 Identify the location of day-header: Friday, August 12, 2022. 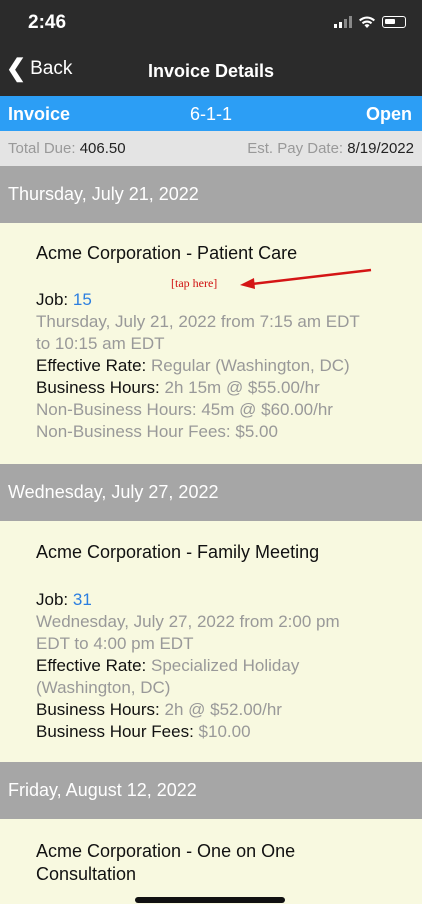
(211, 790).